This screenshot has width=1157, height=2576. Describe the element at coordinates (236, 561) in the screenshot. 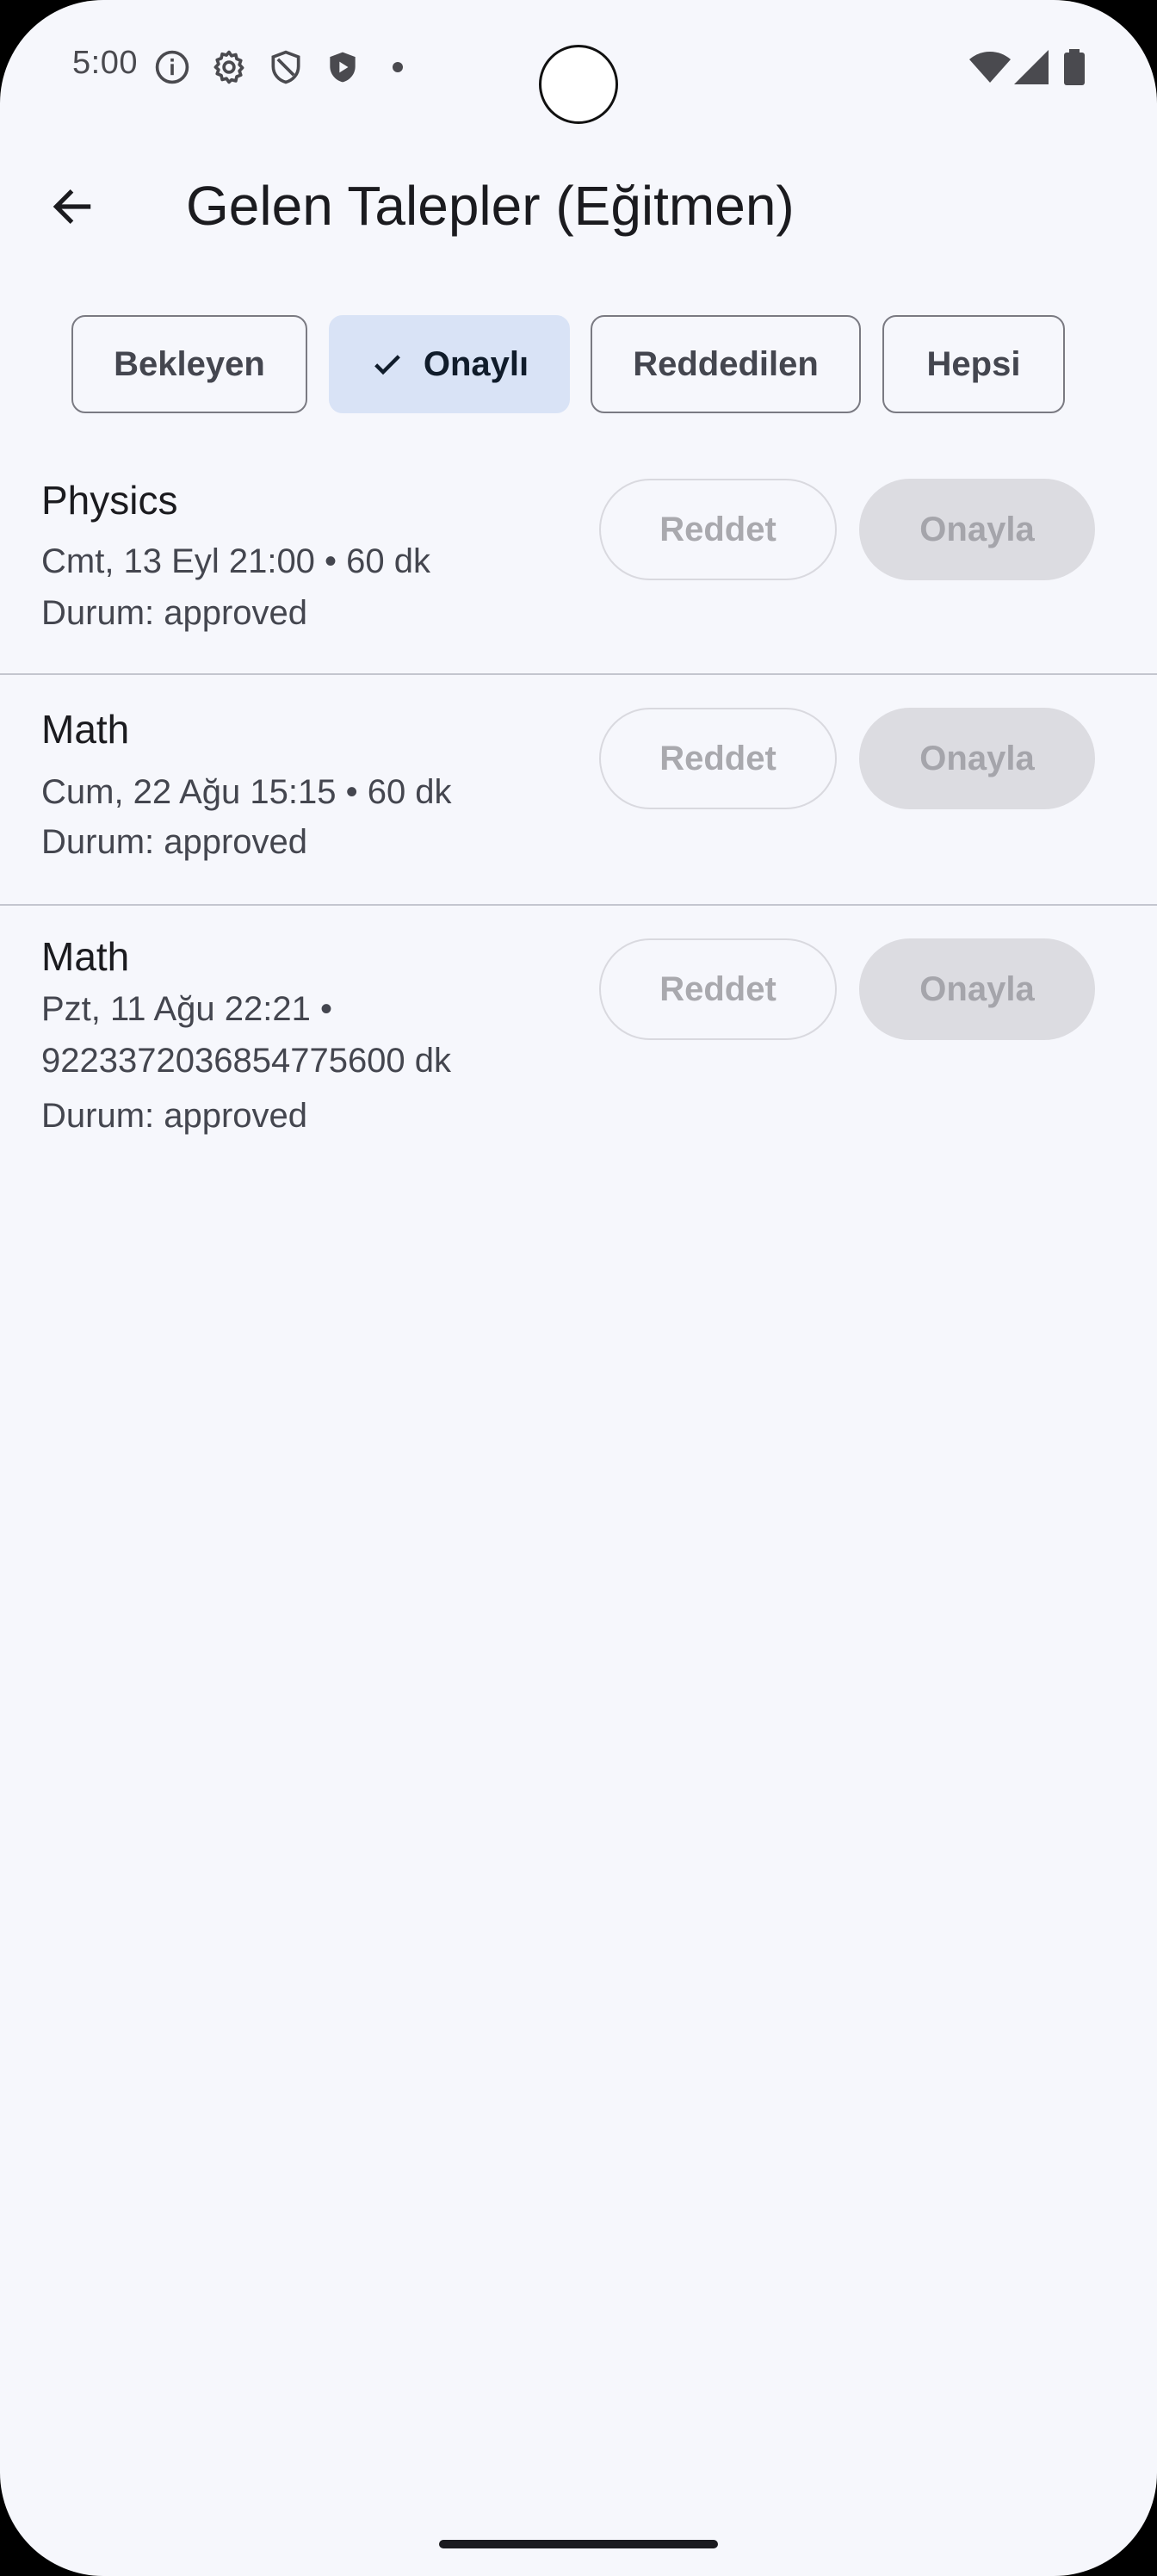

I see `request-detail: Cmt, 13 Eyl 21:00 • 60 dk` at that location.